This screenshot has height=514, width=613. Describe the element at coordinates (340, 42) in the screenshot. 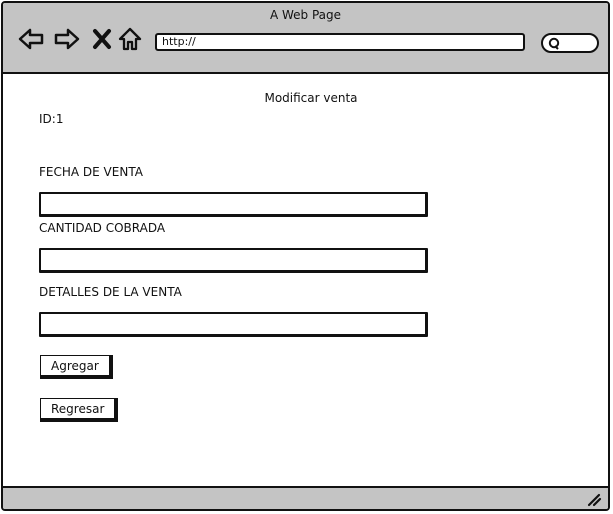

I see `url-input: http://` at that location.